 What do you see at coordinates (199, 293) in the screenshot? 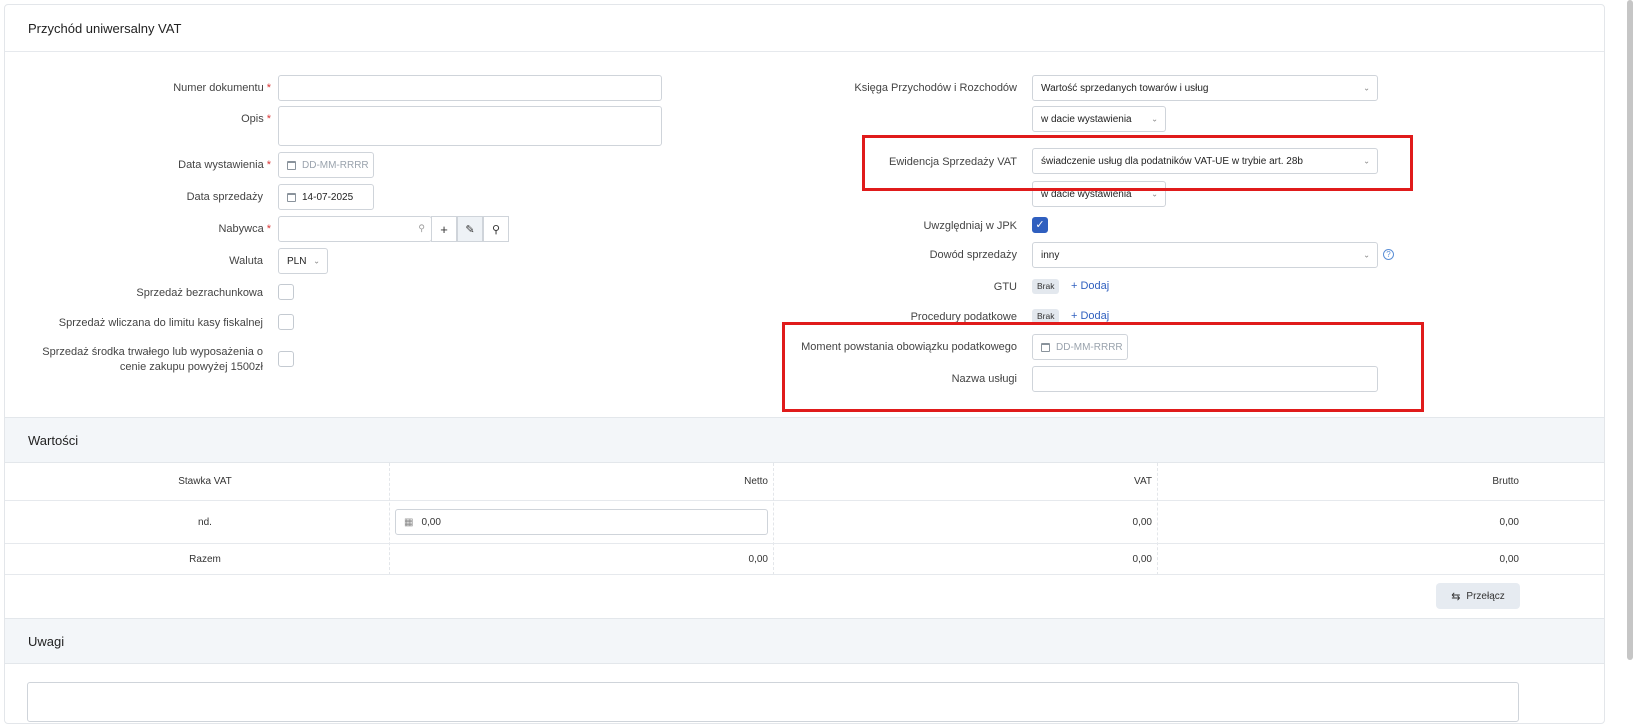
I see `cashless-label: Sprzedaż bezrachunkowa` at bounding box center [199, 293].